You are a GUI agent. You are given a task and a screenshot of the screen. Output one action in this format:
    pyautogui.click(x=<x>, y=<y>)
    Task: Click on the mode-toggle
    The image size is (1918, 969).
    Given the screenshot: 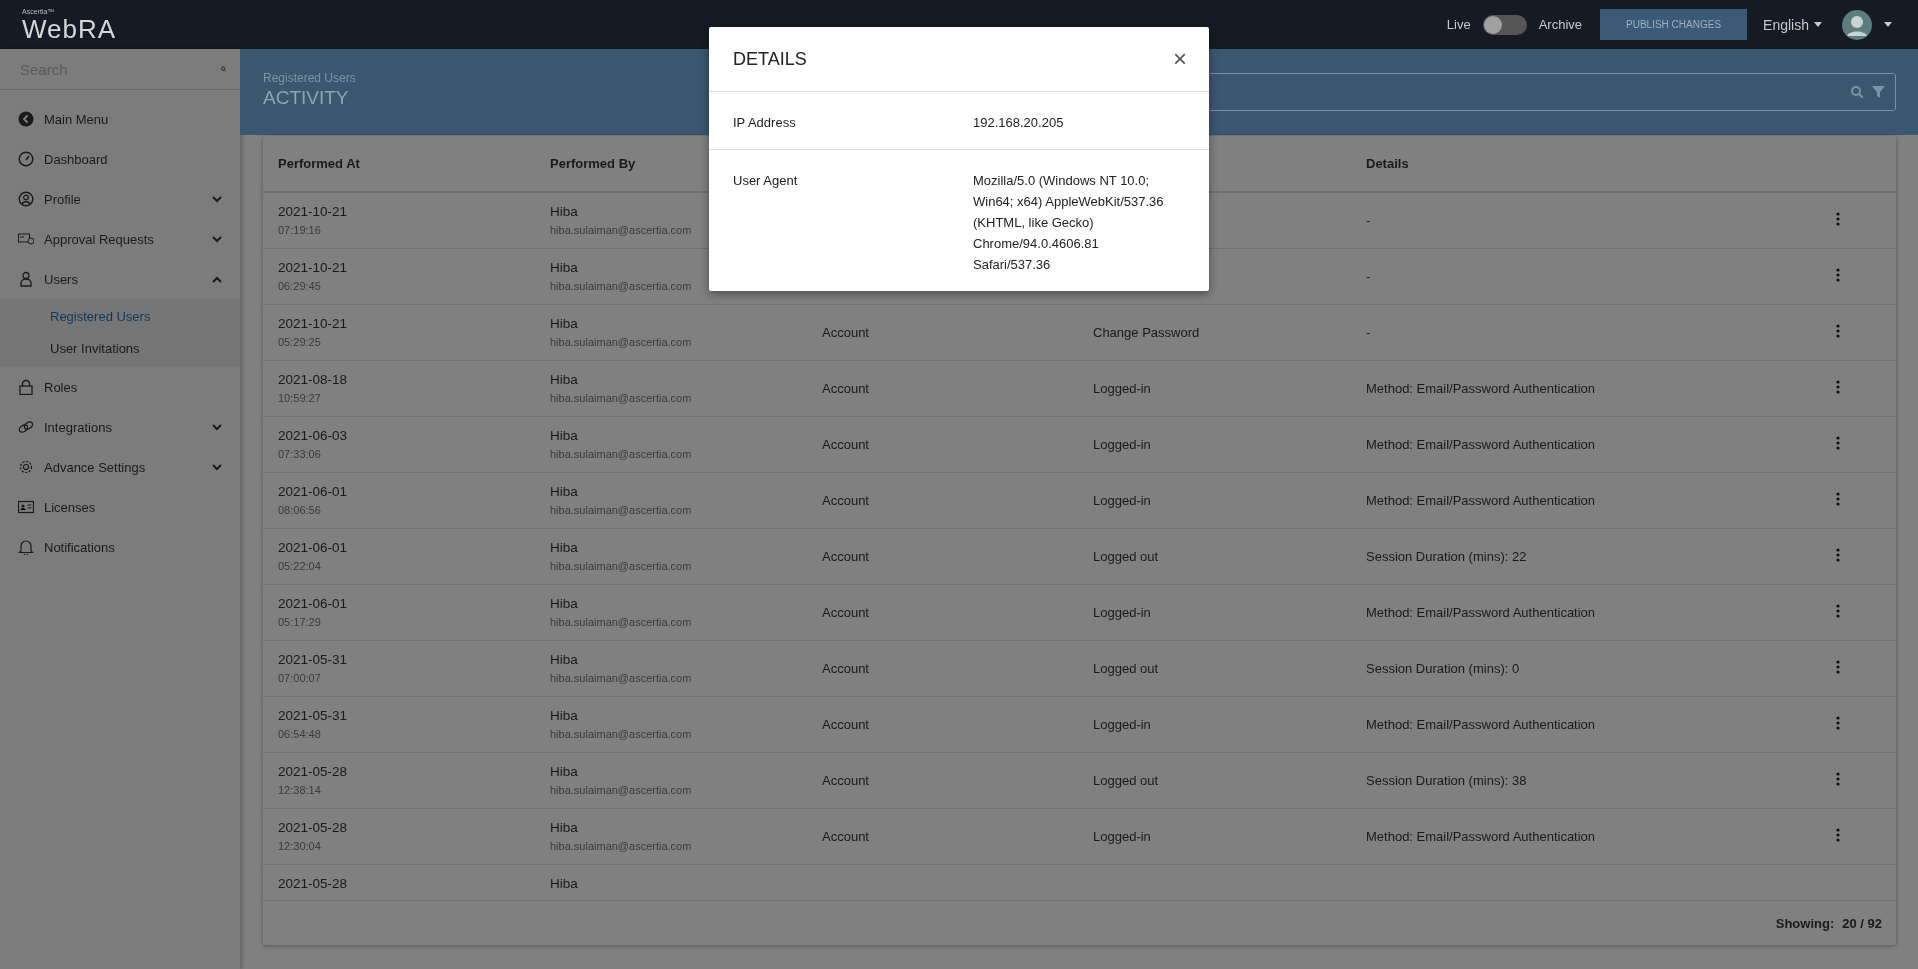 What is the action you would take?
    pyautogui.click(x=1504, y=24)
    